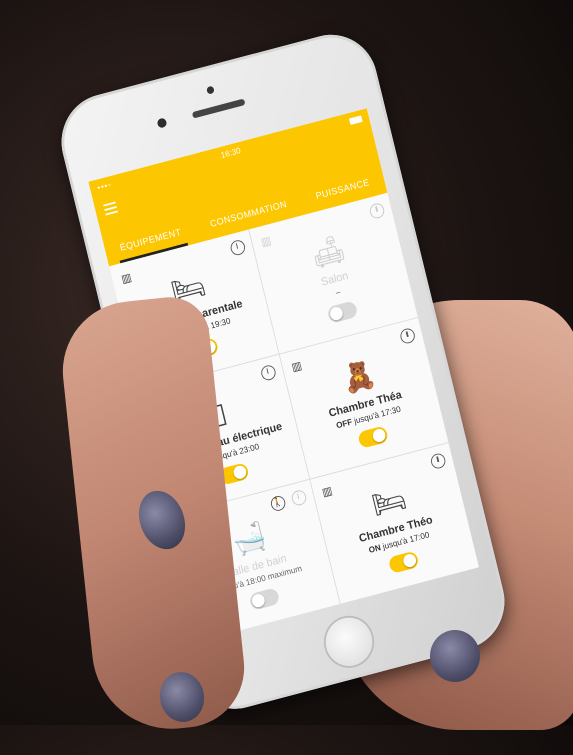  I want to click on camera-dot, so click(210, 90).